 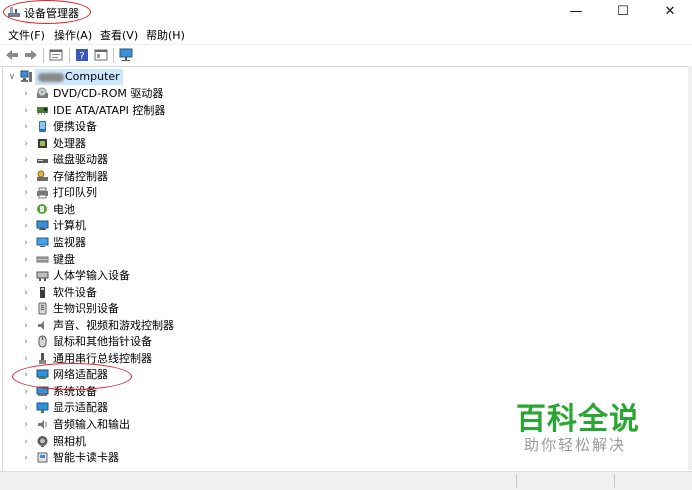 I want to click on tree-item-label: 处理器, so click(x=69, y=143).